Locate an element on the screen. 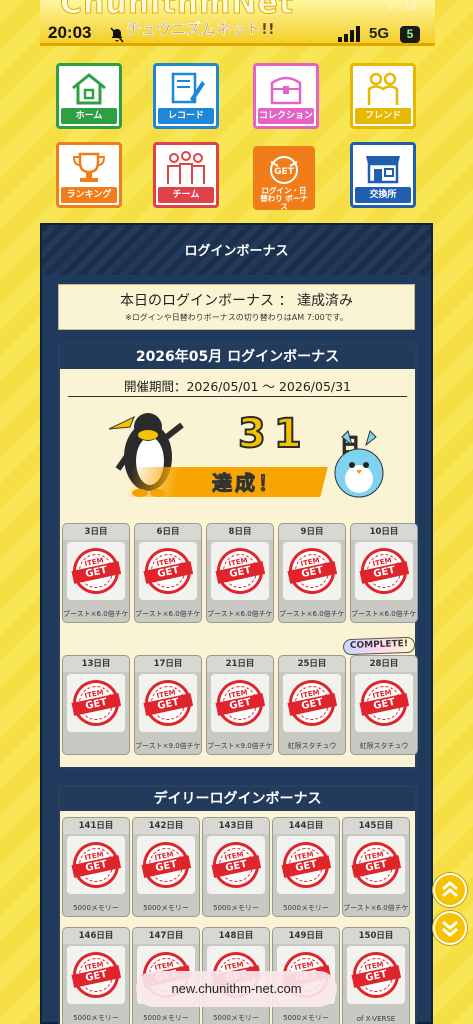  reward-card: 25日目 ITEM GET 虹限スタチュウ is located at coordinates (312, 705).